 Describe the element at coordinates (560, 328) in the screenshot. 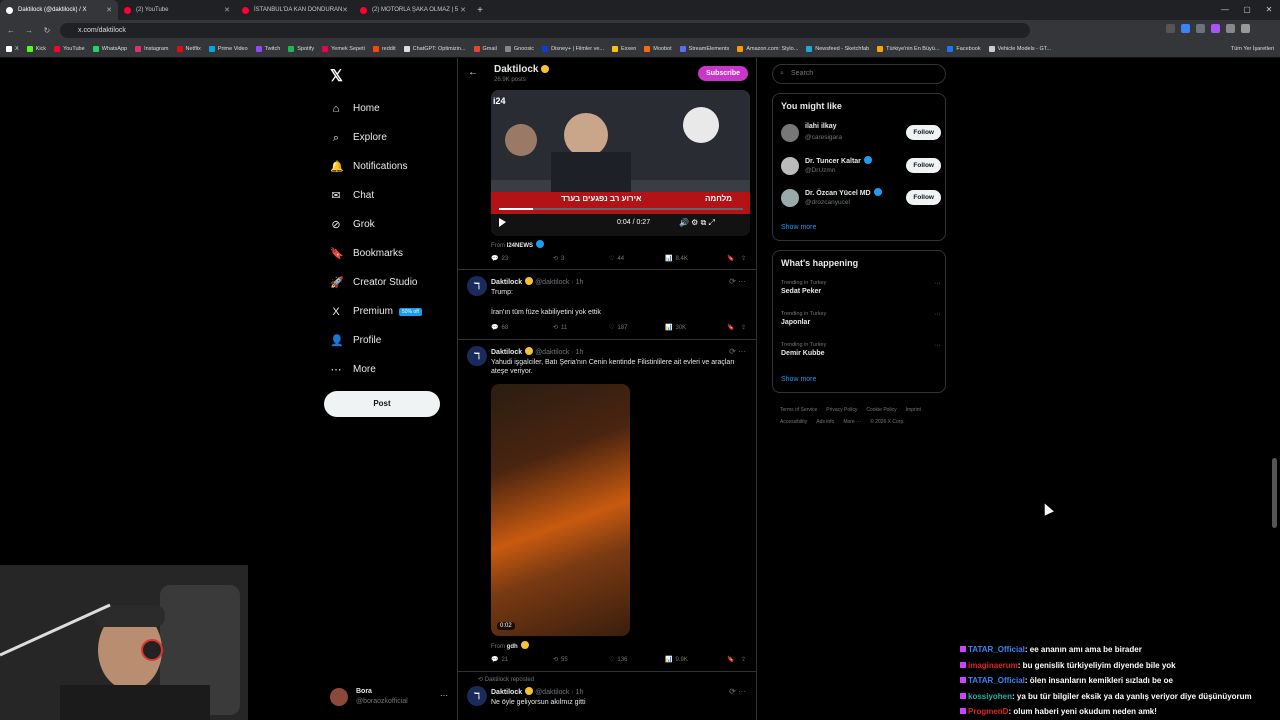

I see `repost-button: ⟲ 11` at that location.